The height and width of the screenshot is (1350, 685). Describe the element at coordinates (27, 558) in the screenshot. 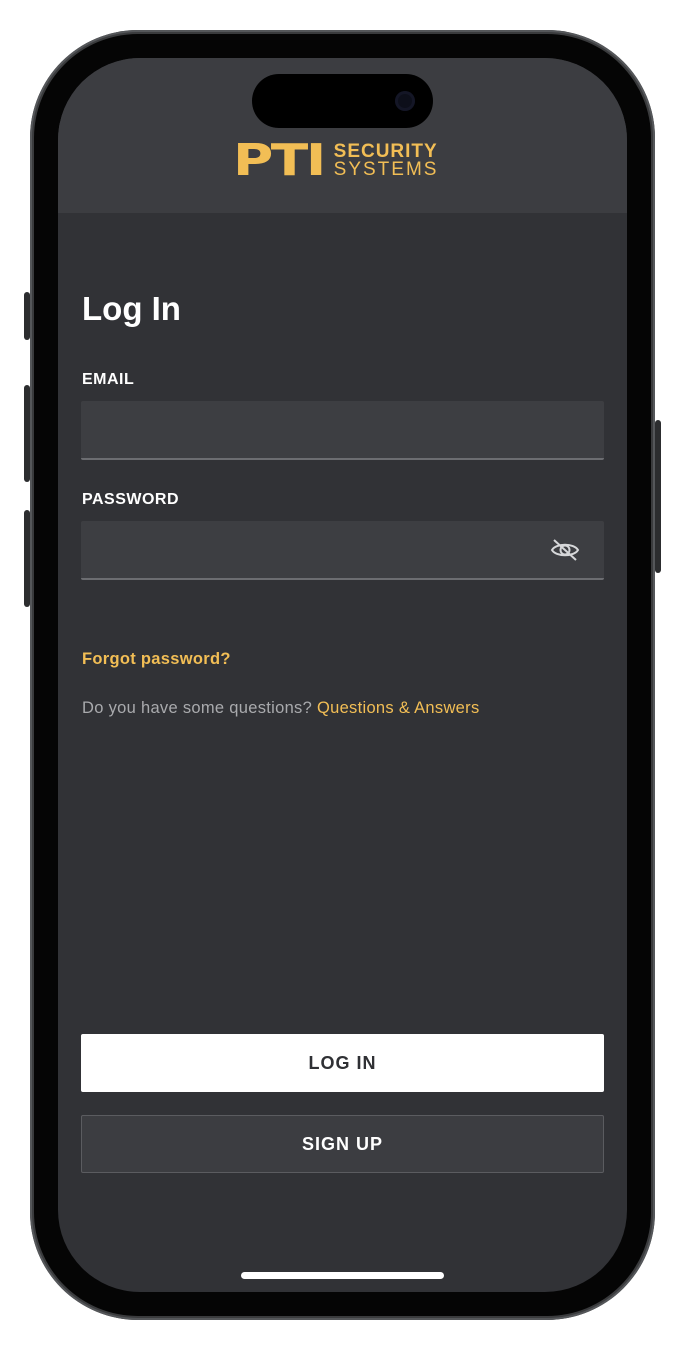

I see `volume-down-button` at that location.